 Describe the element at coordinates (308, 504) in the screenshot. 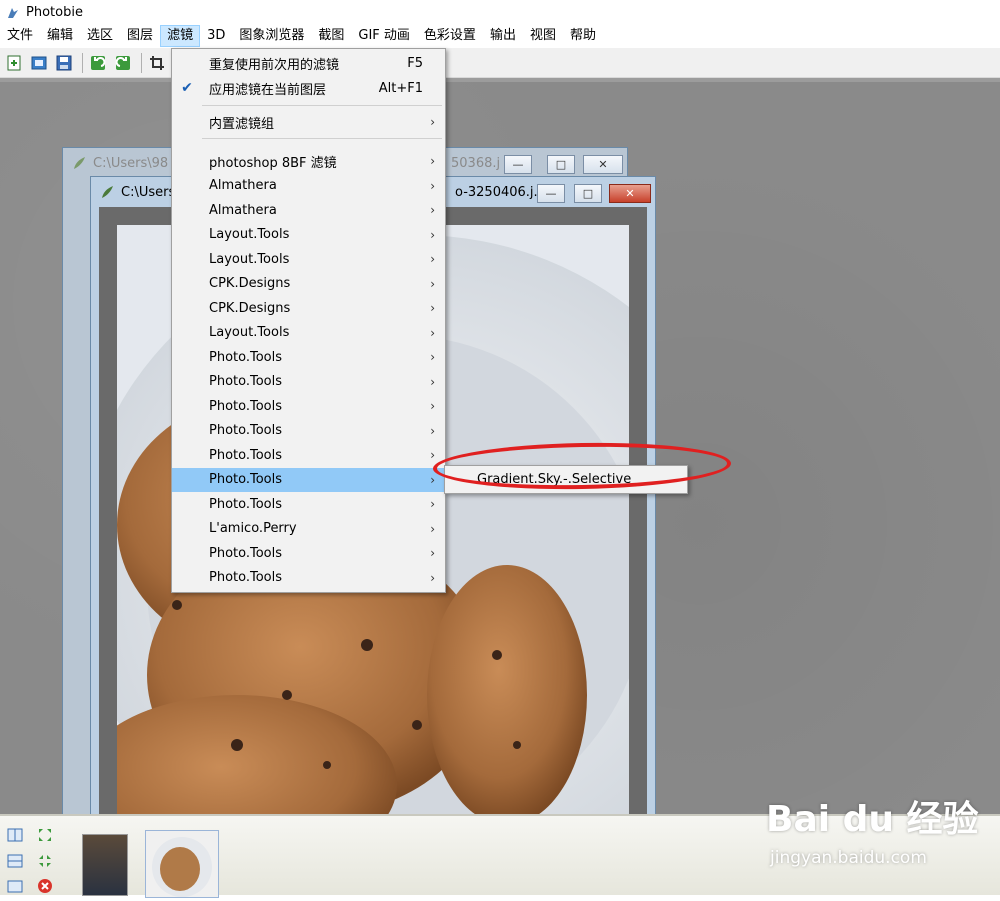

I see `menu-item-plugin-14: Photo.Tools ›` at that location.